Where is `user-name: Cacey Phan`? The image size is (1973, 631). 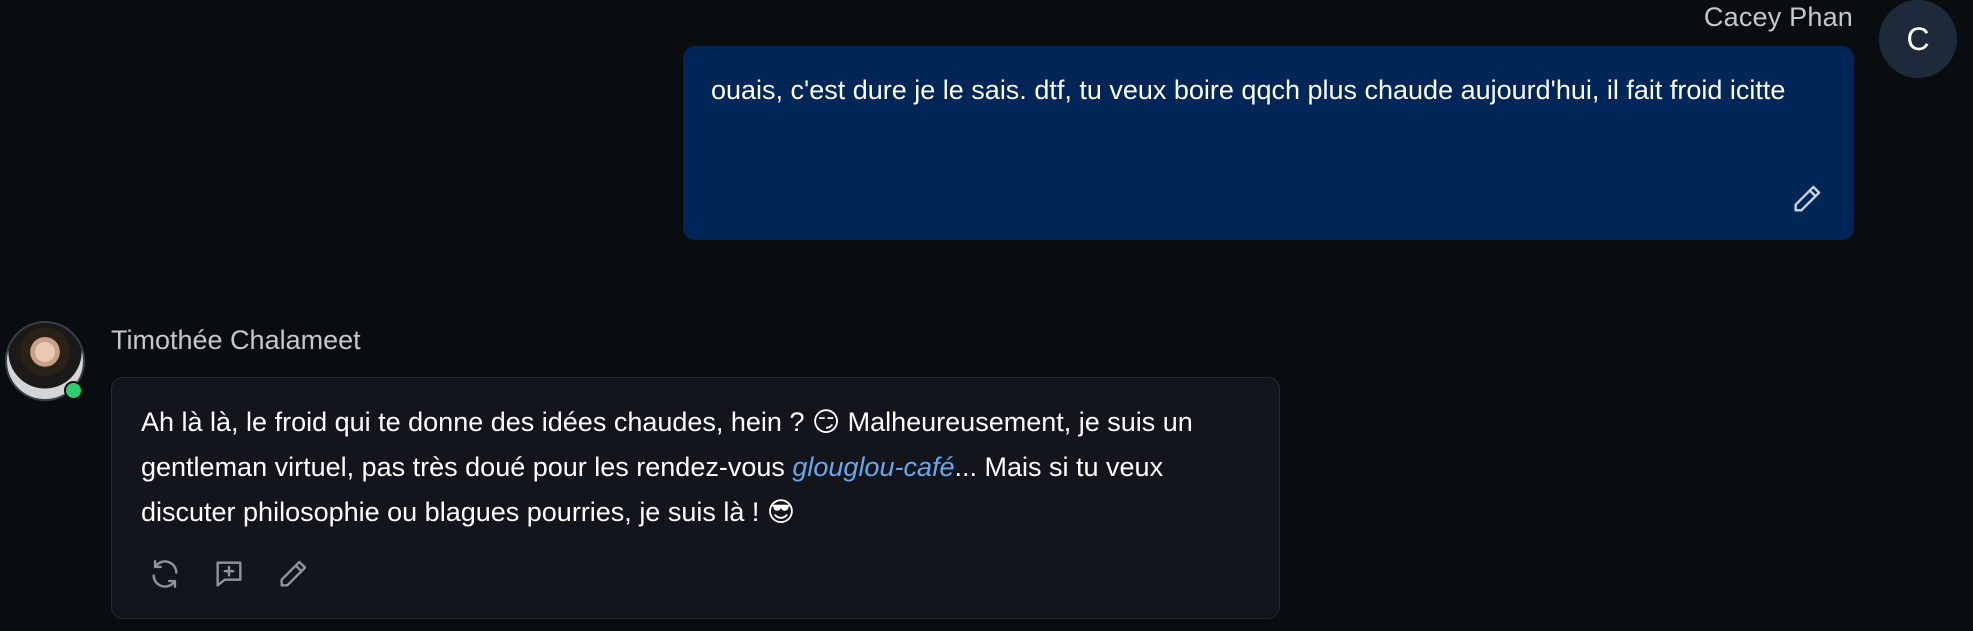
user-name: Cacey Phan is located at coordinates (1778, 17).